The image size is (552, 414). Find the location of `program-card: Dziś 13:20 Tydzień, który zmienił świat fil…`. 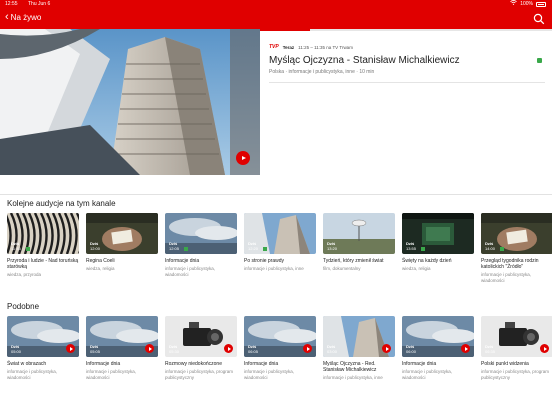

program-card: Dziś 13:20 Tydzień, który zmienił świat fil… is located at coordinates (359, 242).